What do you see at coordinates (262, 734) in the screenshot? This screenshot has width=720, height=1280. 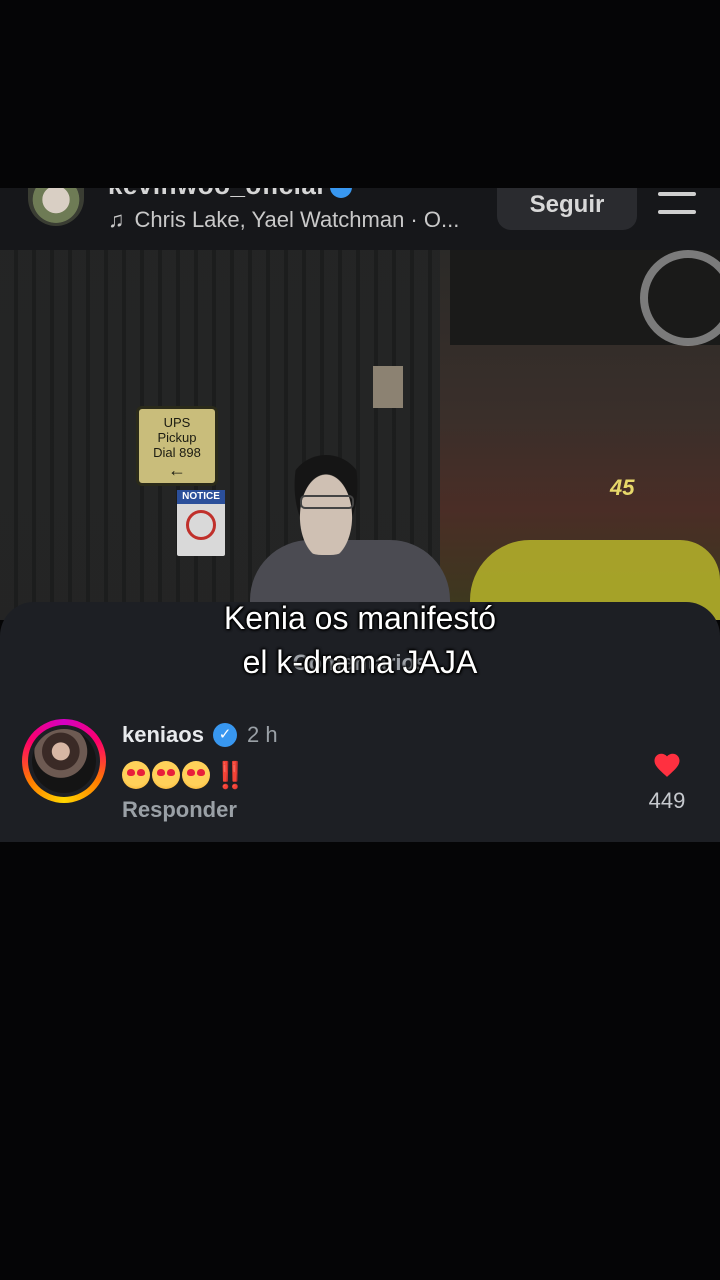 I see `comment-time: 2 h` at bounding box center [262, 734].